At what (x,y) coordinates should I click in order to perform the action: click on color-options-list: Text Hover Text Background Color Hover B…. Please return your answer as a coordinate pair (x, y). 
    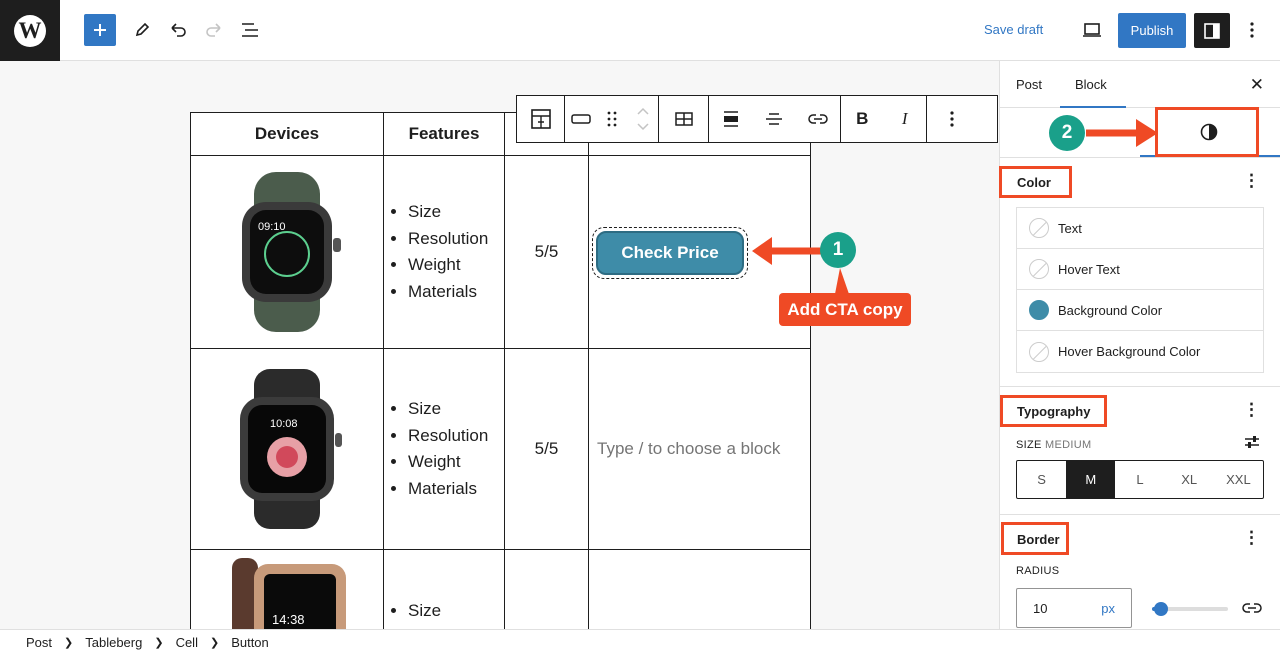
    Looking at the image, I should click on (1140, 290).